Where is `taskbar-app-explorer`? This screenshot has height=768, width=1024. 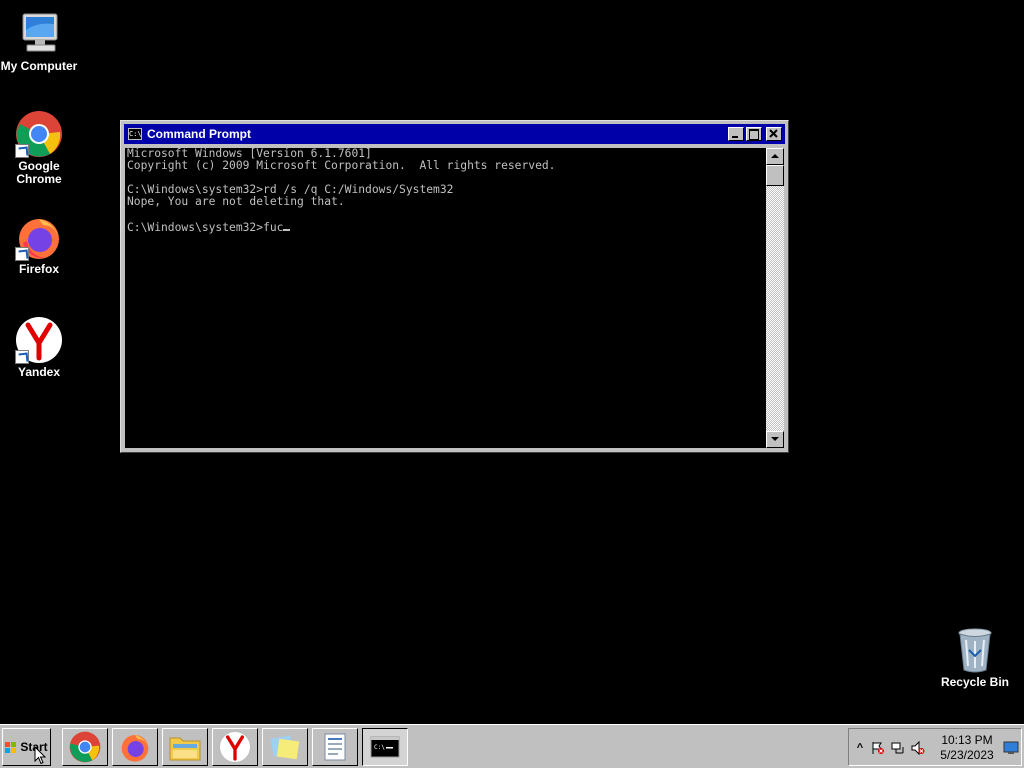 taskbar-app-explorer is located at coordinates (185, 747).